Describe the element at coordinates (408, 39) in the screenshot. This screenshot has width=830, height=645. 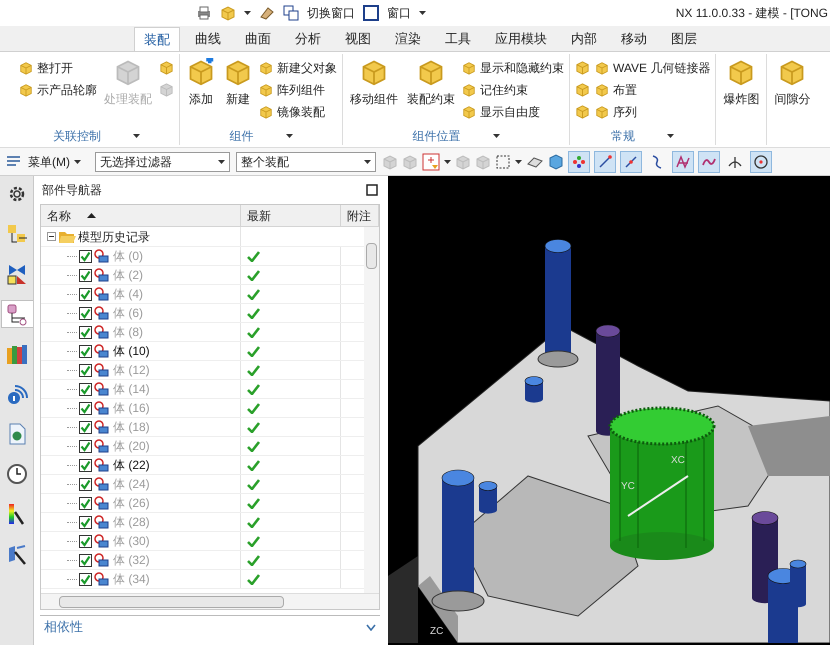
I see `ribbon-tab: 渲染` at that location.